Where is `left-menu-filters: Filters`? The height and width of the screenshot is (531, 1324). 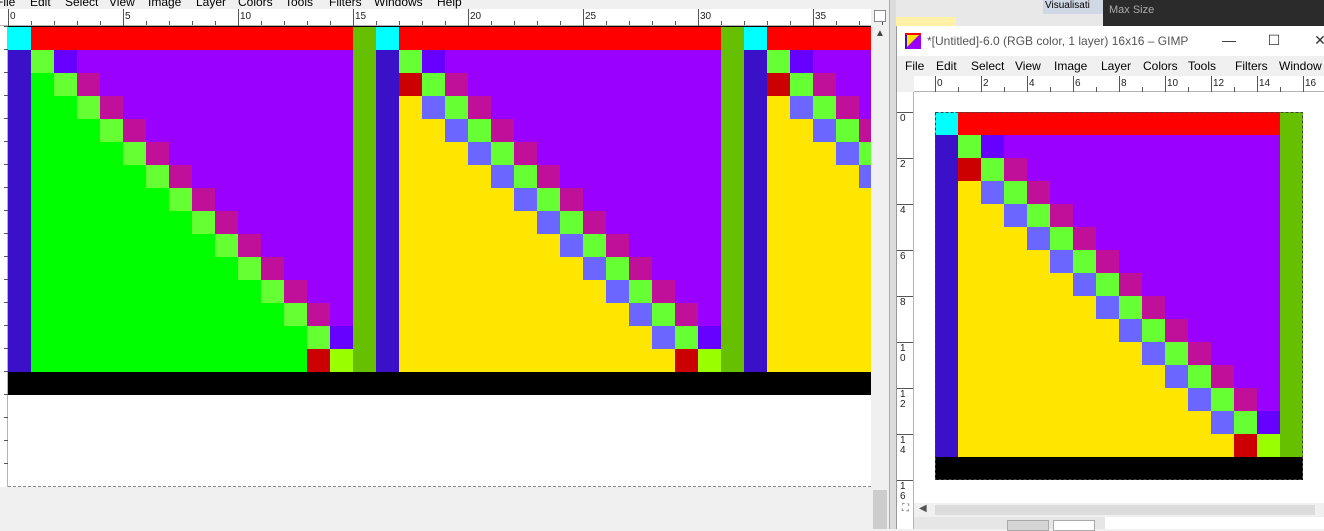
left-menu-filters: Filters is located at coordinates (345, 4).